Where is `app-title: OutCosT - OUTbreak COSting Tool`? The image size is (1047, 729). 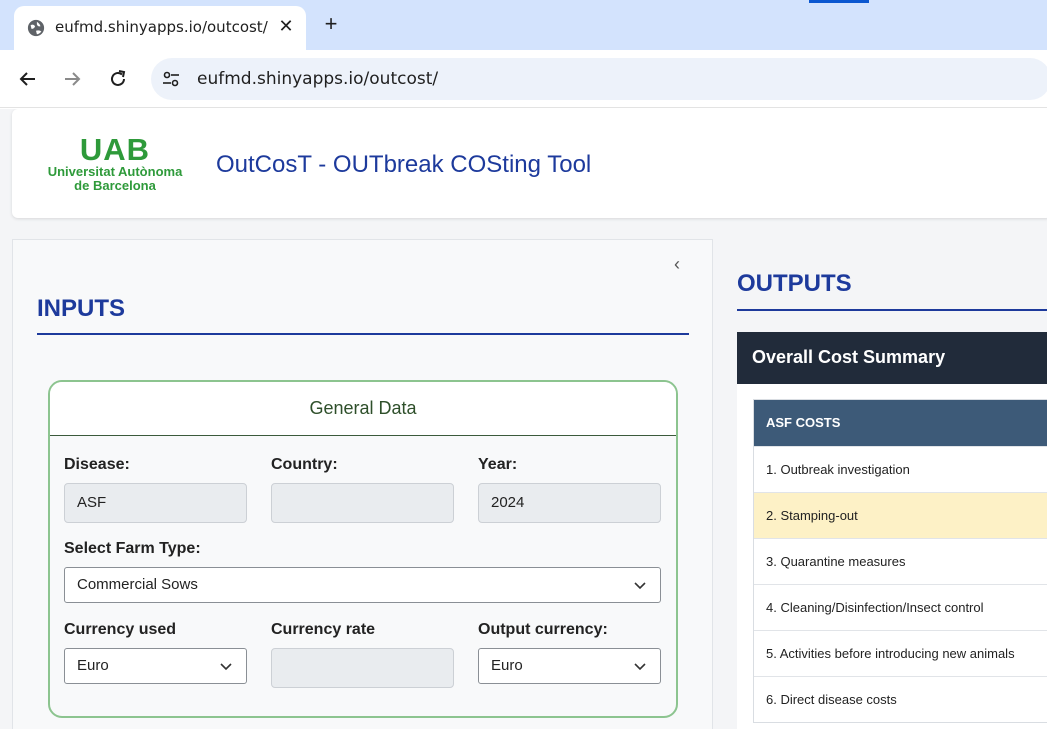
app-title: OutCosT - OUTbreak COSting Tool is located at coordinates (404, 164).